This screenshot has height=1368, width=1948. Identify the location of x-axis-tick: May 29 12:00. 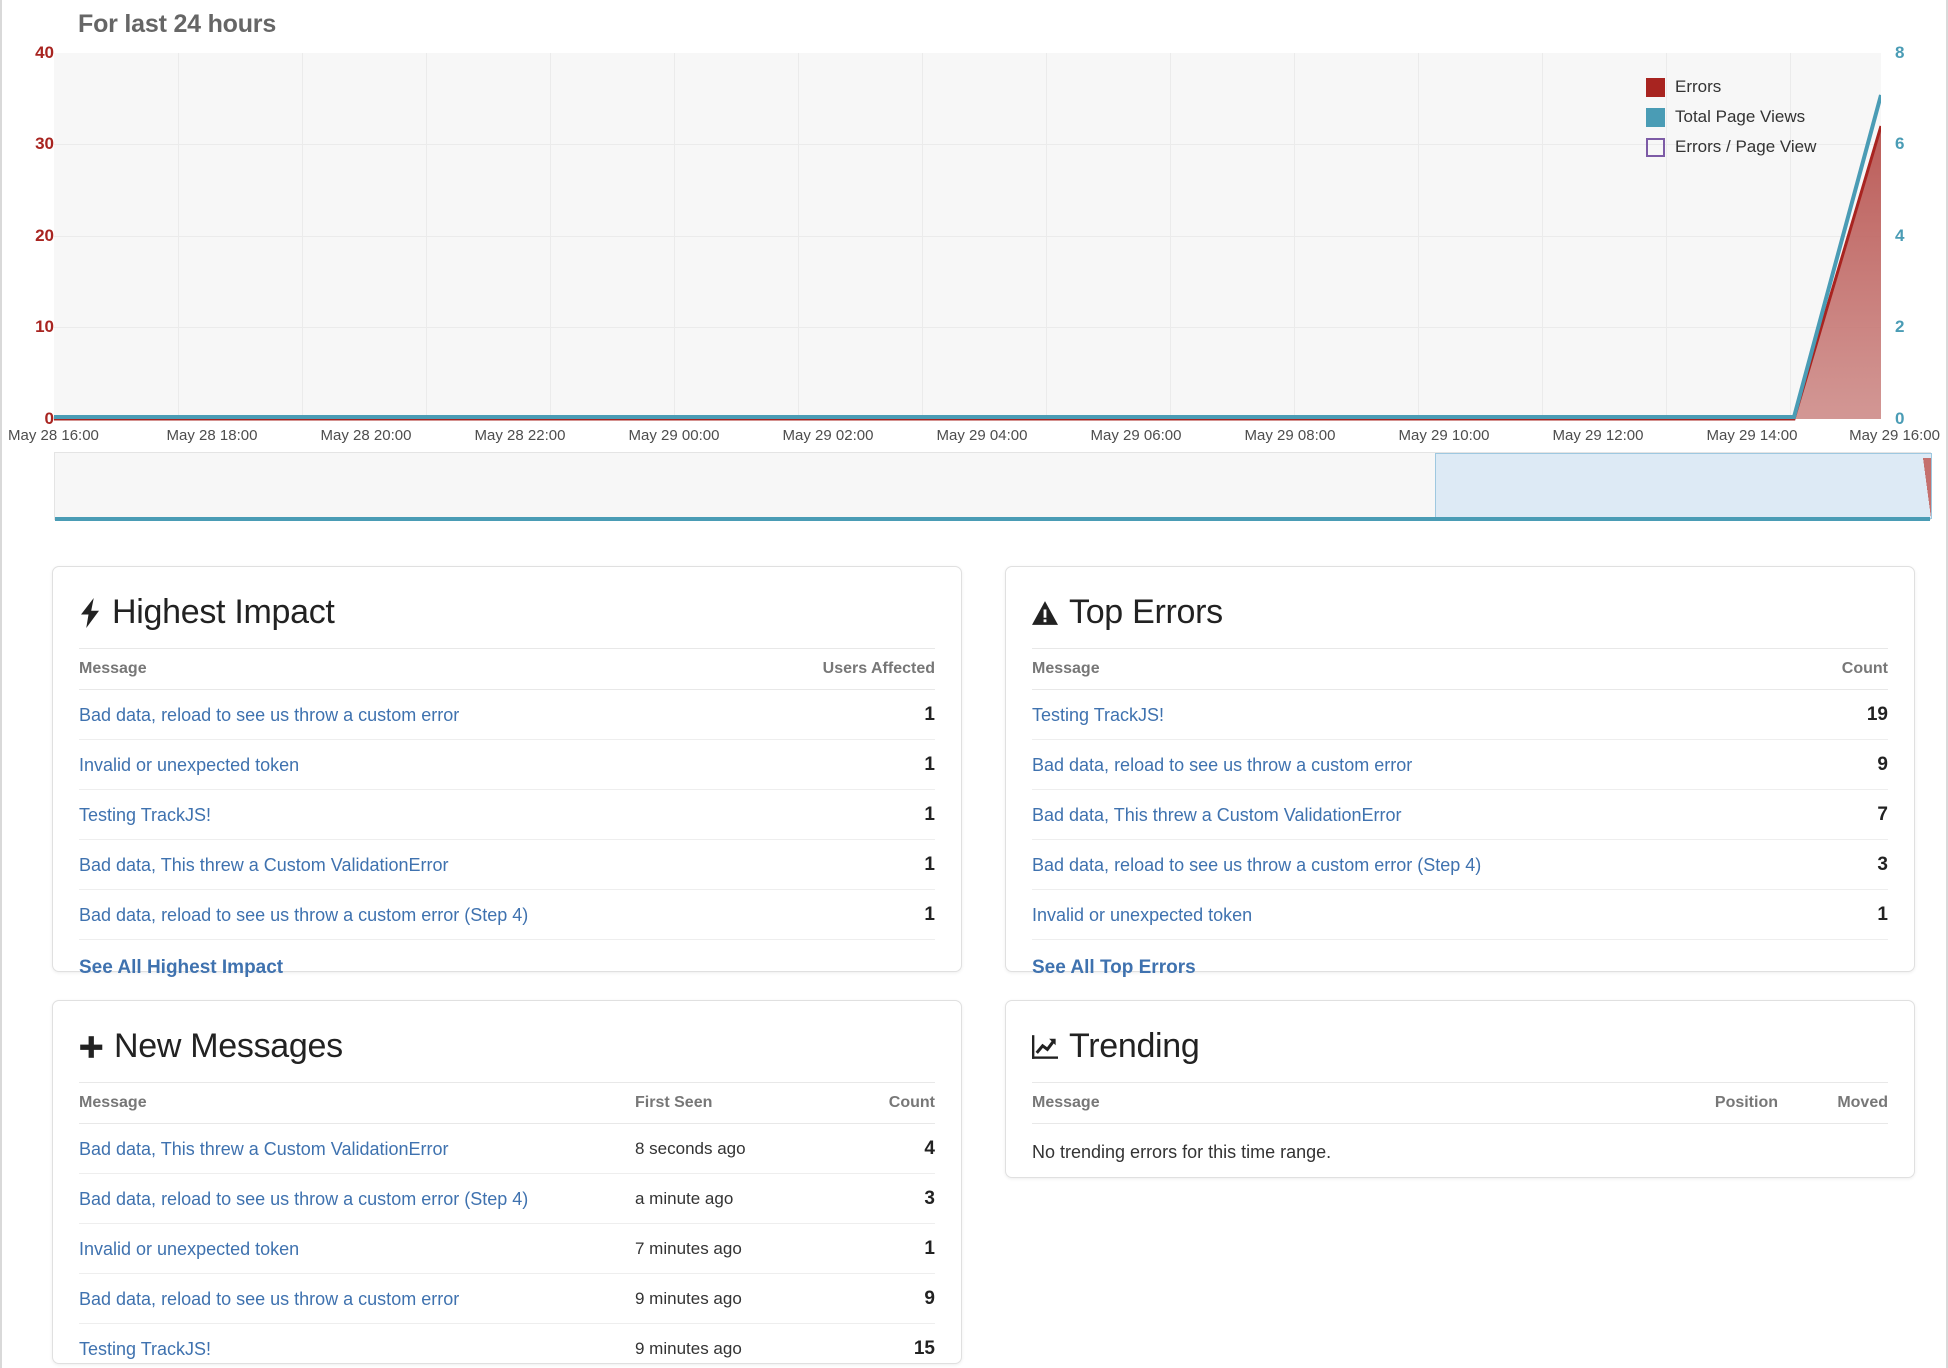
(1598, 435).